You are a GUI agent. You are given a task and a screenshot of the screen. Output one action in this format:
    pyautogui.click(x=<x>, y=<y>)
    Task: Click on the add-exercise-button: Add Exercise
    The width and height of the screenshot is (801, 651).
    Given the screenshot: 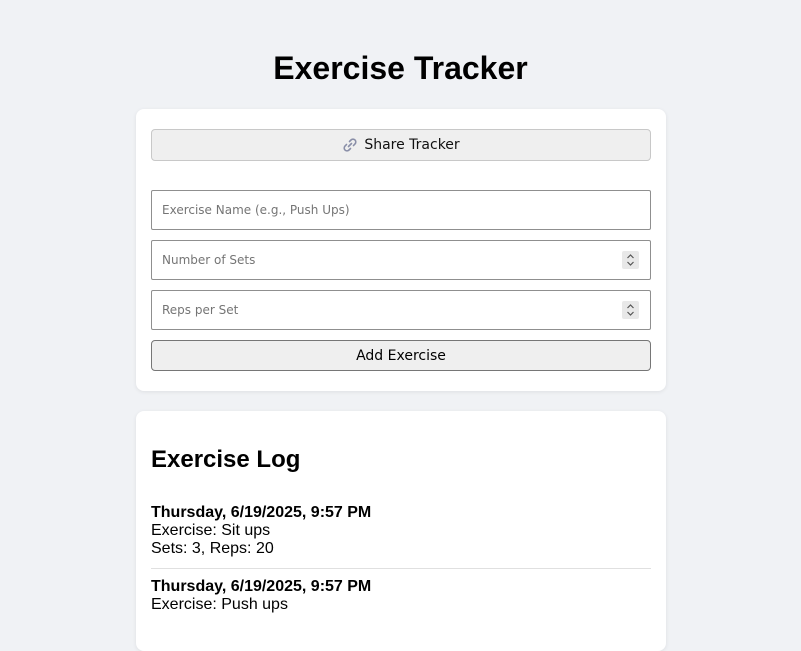 What is the action you would take?
    pyautogui.click(x=401, y=355)
    